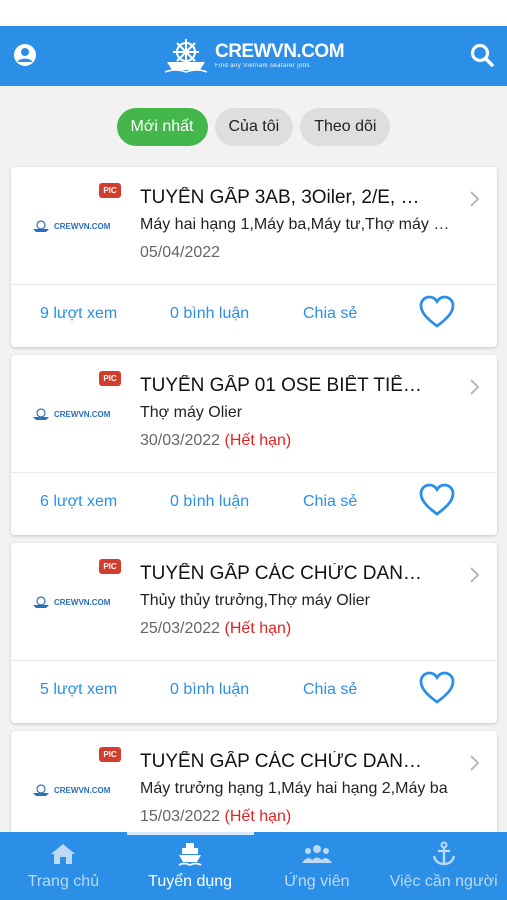  What do you see at coordinates (180, 816) in the screenshot?
I see `date-text: 15/03/2022` at bounding box center [180, 816].